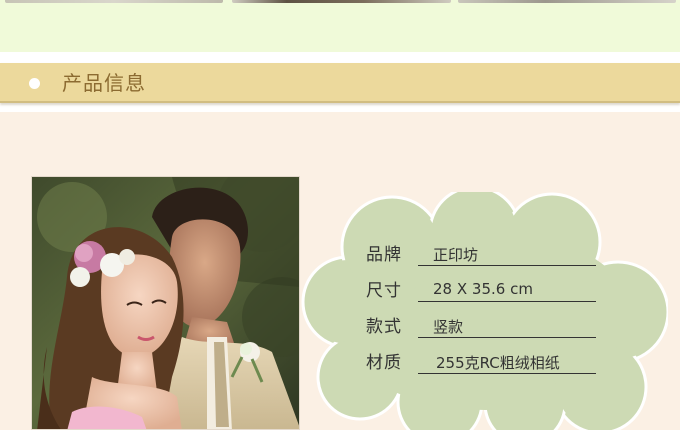 The width and height of the screenshot is (680, 430). I want to click on section-header: 产品信息, so click(340, 83).